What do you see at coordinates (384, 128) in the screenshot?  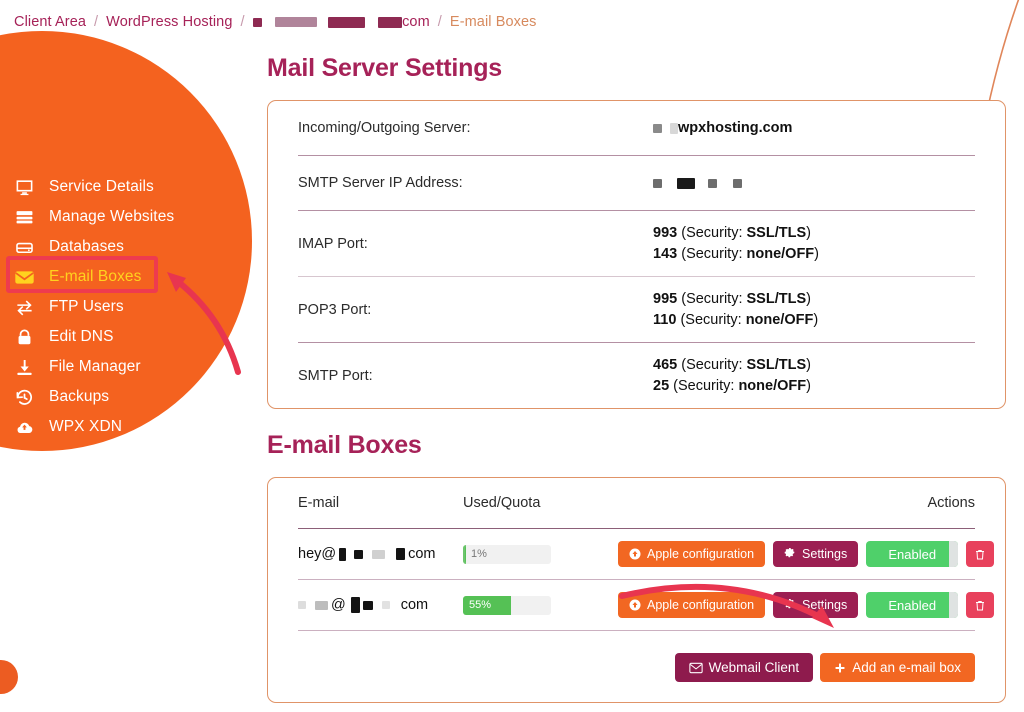 I see `row-label: Incoming/Outgoing Server:` at bounding box center [384, 128].